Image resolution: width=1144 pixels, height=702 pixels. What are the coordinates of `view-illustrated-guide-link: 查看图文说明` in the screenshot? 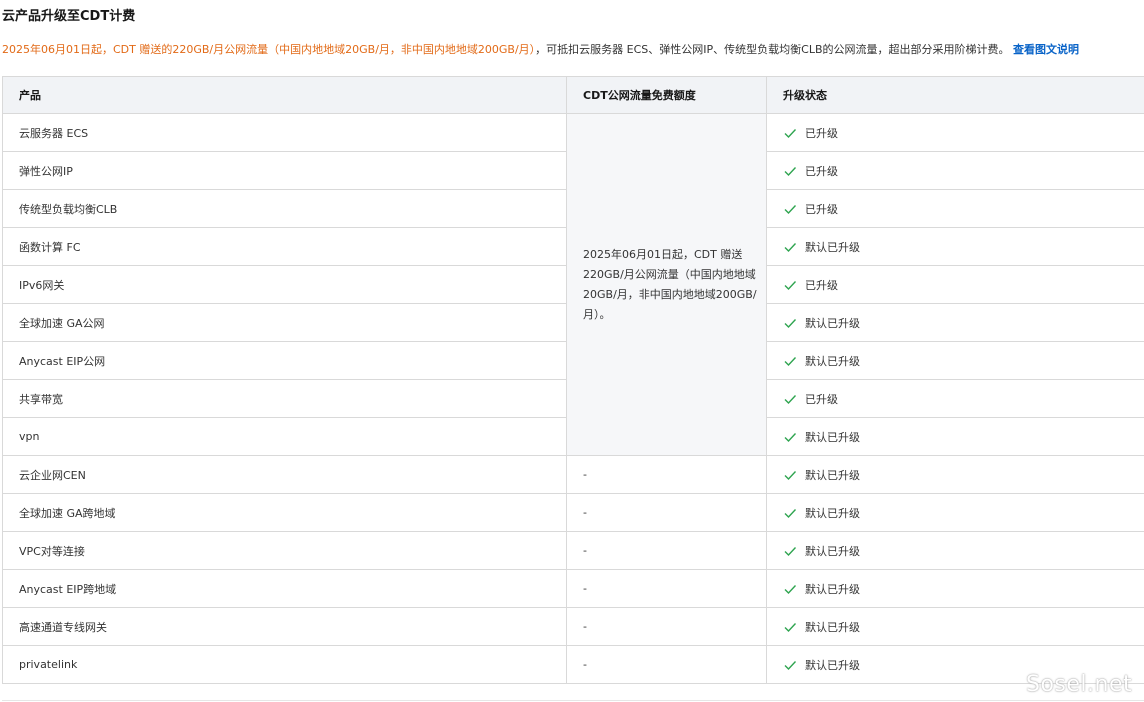 It's located at (1046, 49).